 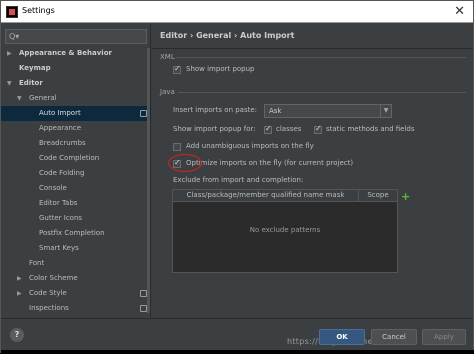 What do you see at coordinates (237, 12) in the screenshot?
I see `title-bar: Settings ✕` at bounding box center [237, 12].